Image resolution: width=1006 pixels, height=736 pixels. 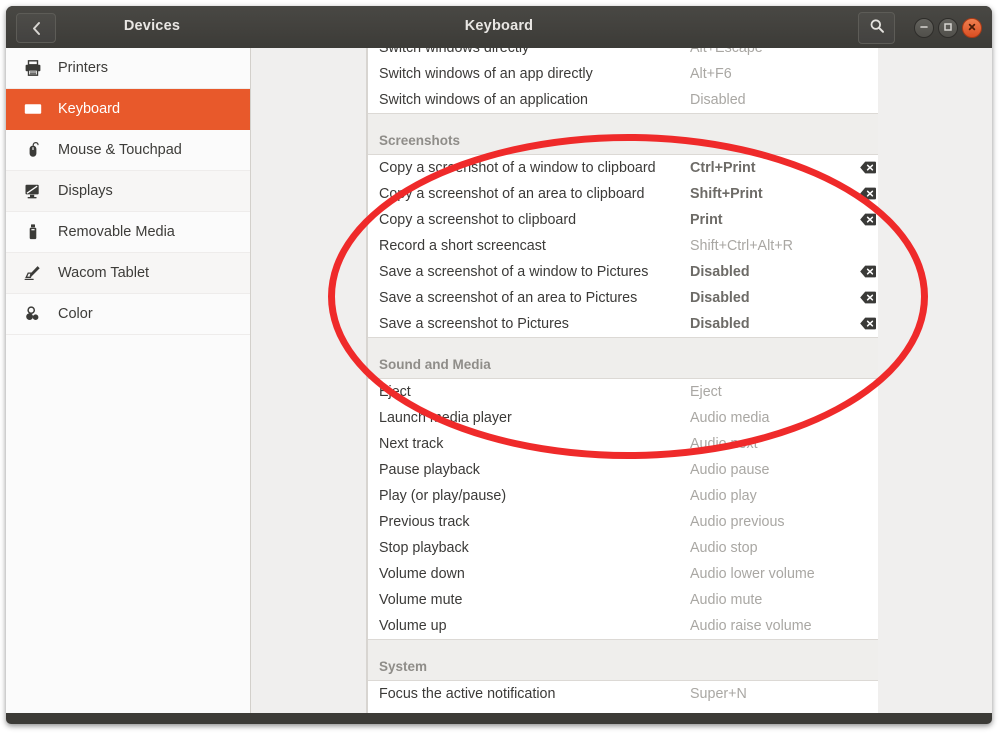 What do you see at coordinates (128, 314) in the screenshot?
I see `sidebar-item-color: Color` at bounding box center [128, 314].